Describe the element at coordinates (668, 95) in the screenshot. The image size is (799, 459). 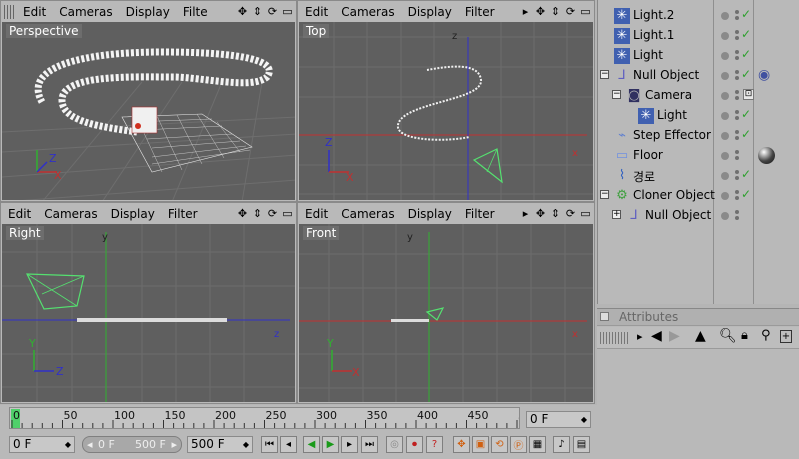
I see `object-name: Camera` at that location.